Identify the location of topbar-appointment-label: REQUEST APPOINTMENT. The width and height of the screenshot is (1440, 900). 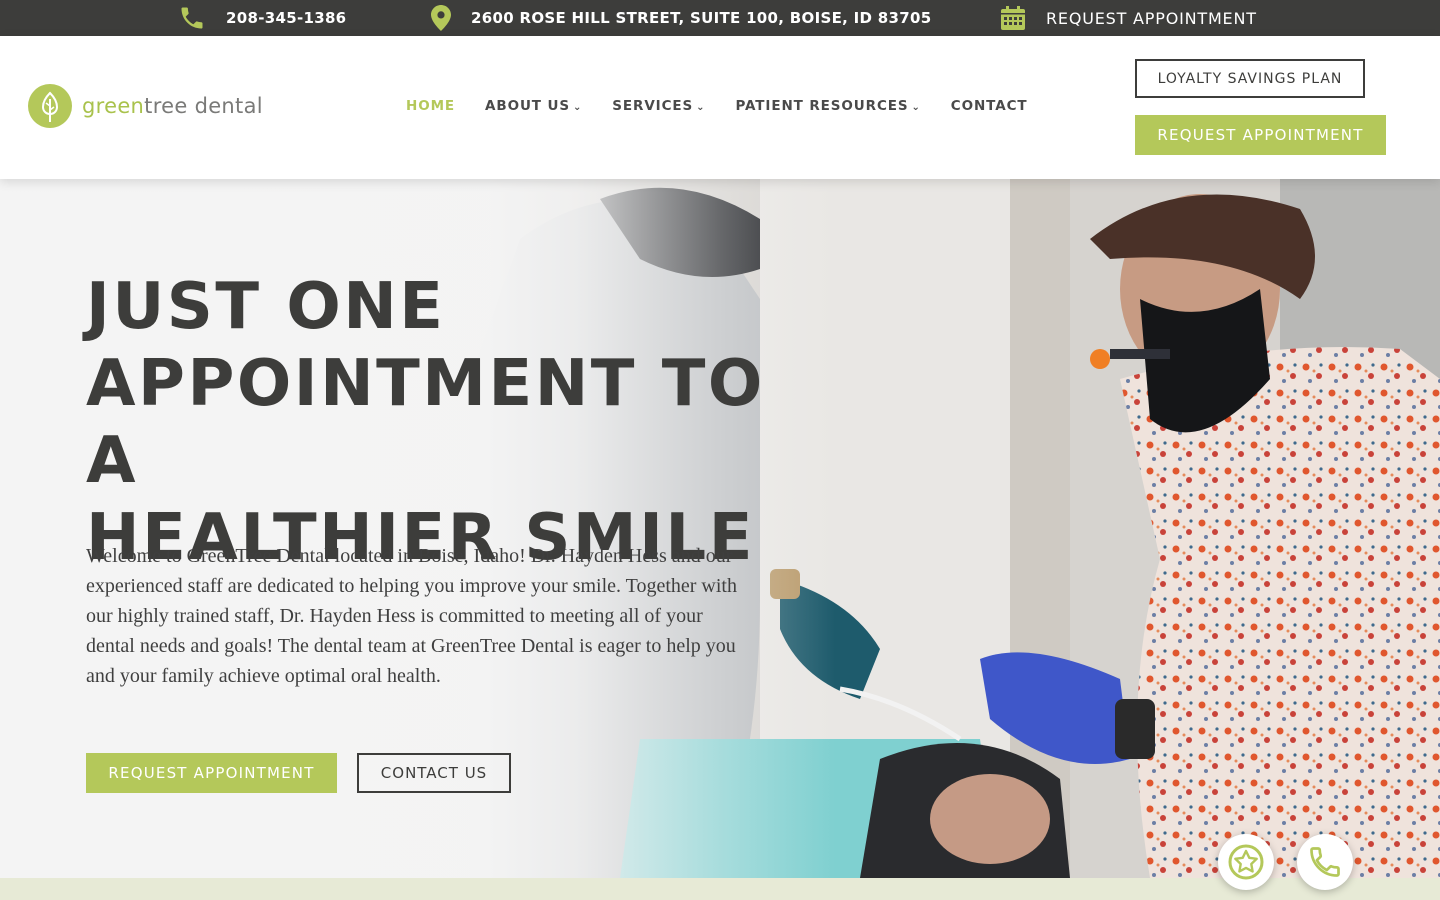
(1151, 18).